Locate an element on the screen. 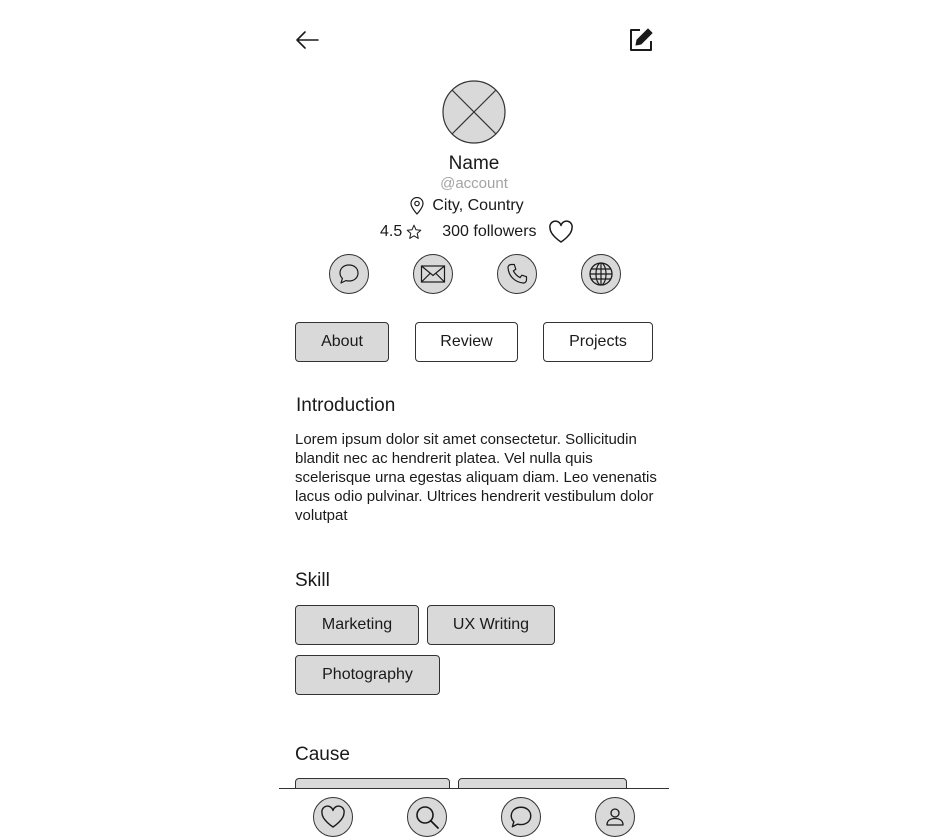  profile-icon is located at coordinates (615, 817).